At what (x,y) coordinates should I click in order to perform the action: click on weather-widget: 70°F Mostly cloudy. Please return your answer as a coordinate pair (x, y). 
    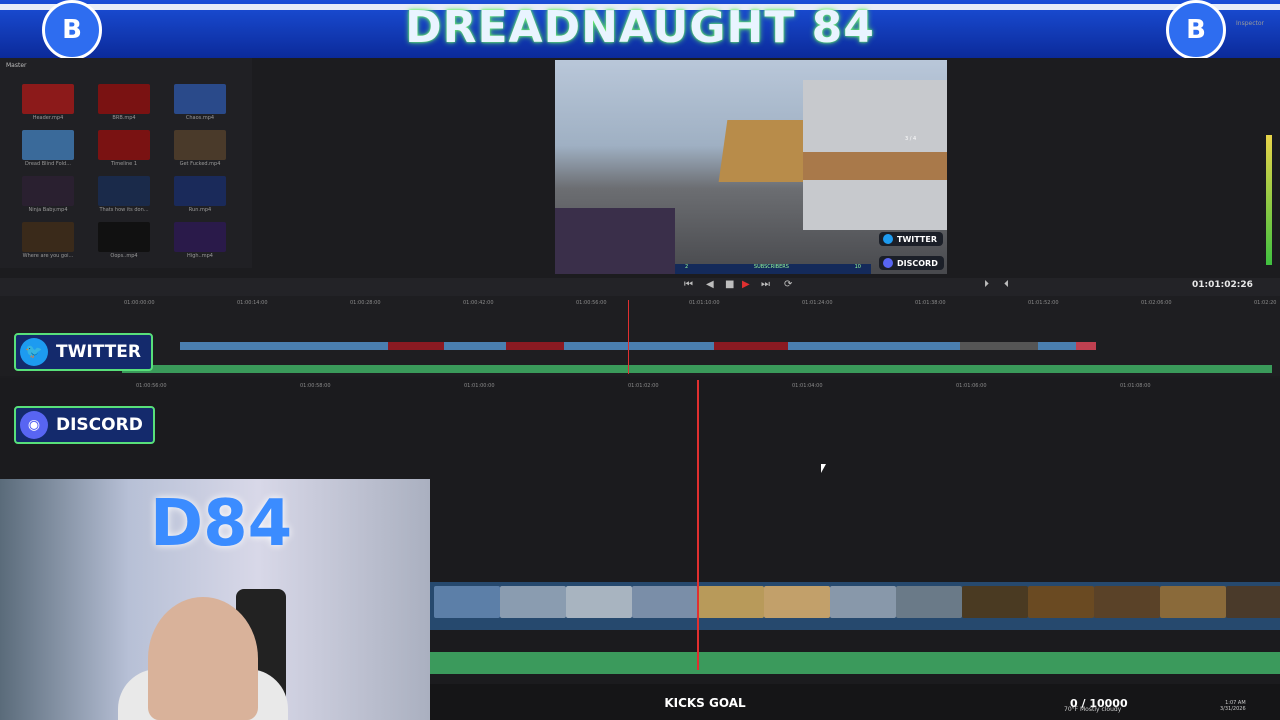
    Looking at the image, I should click on (1092, 709).